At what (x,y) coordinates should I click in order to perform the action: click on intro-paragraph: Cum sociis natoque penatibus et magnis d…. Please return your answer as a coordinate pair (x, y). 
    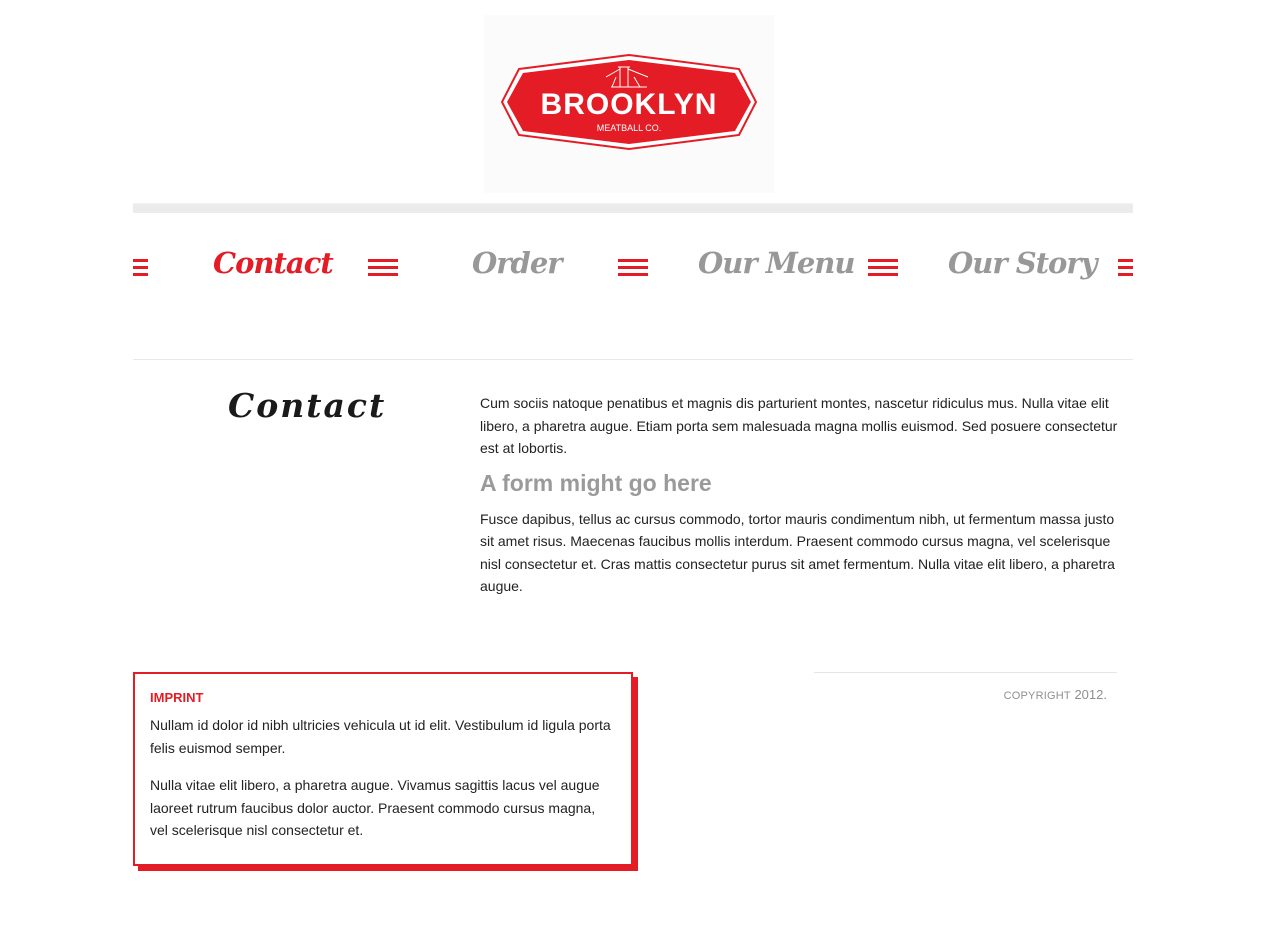
    Looking at the image, I should click on (799, 425).